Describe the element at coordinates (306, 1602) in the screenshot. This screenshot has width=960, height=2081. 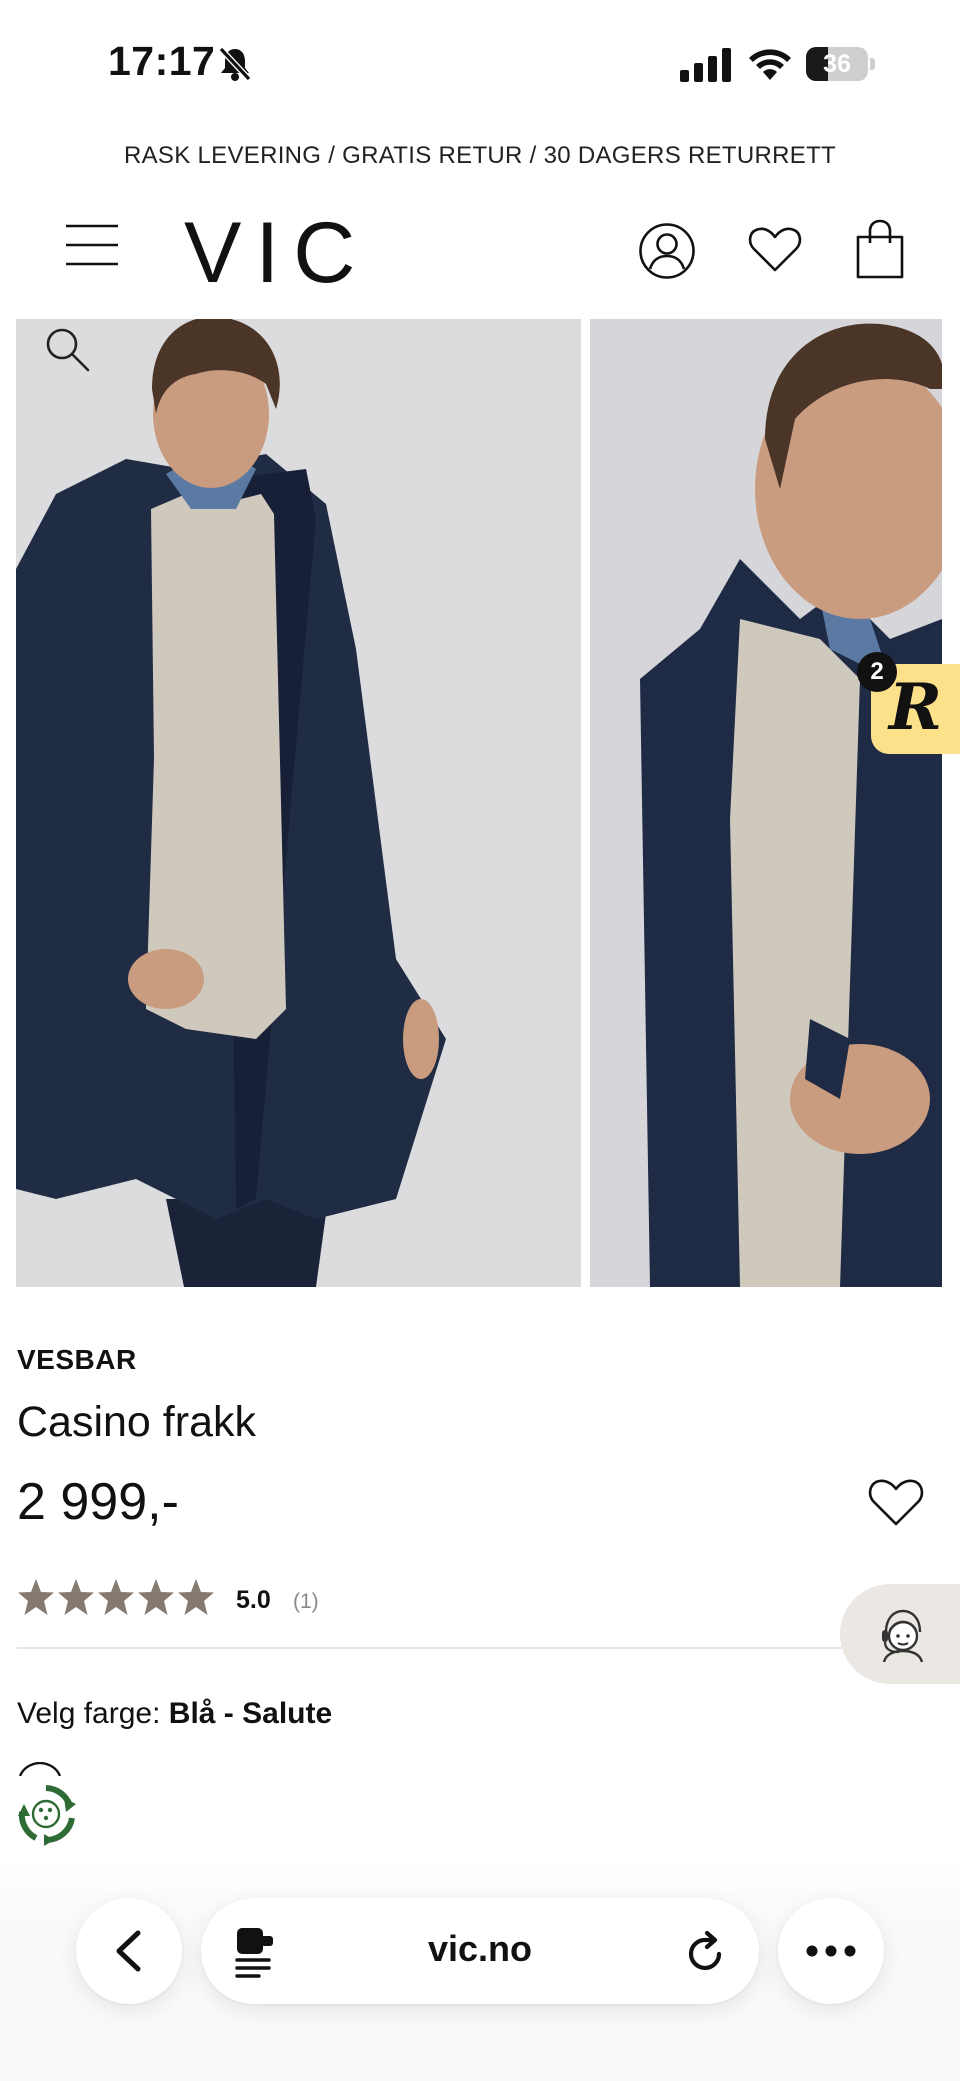
I see `review-count: (1)` at that location.